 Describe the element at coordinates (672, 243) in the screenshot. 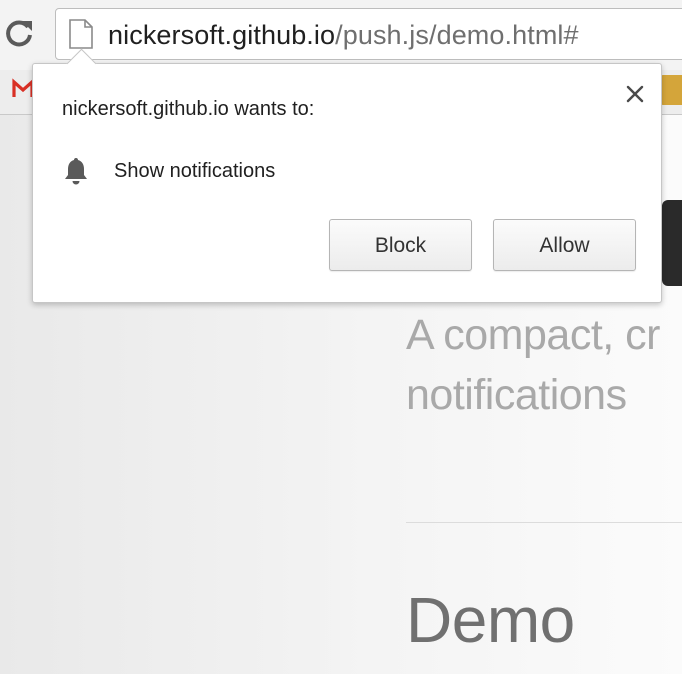

I see `page-title-fragment` at that location.